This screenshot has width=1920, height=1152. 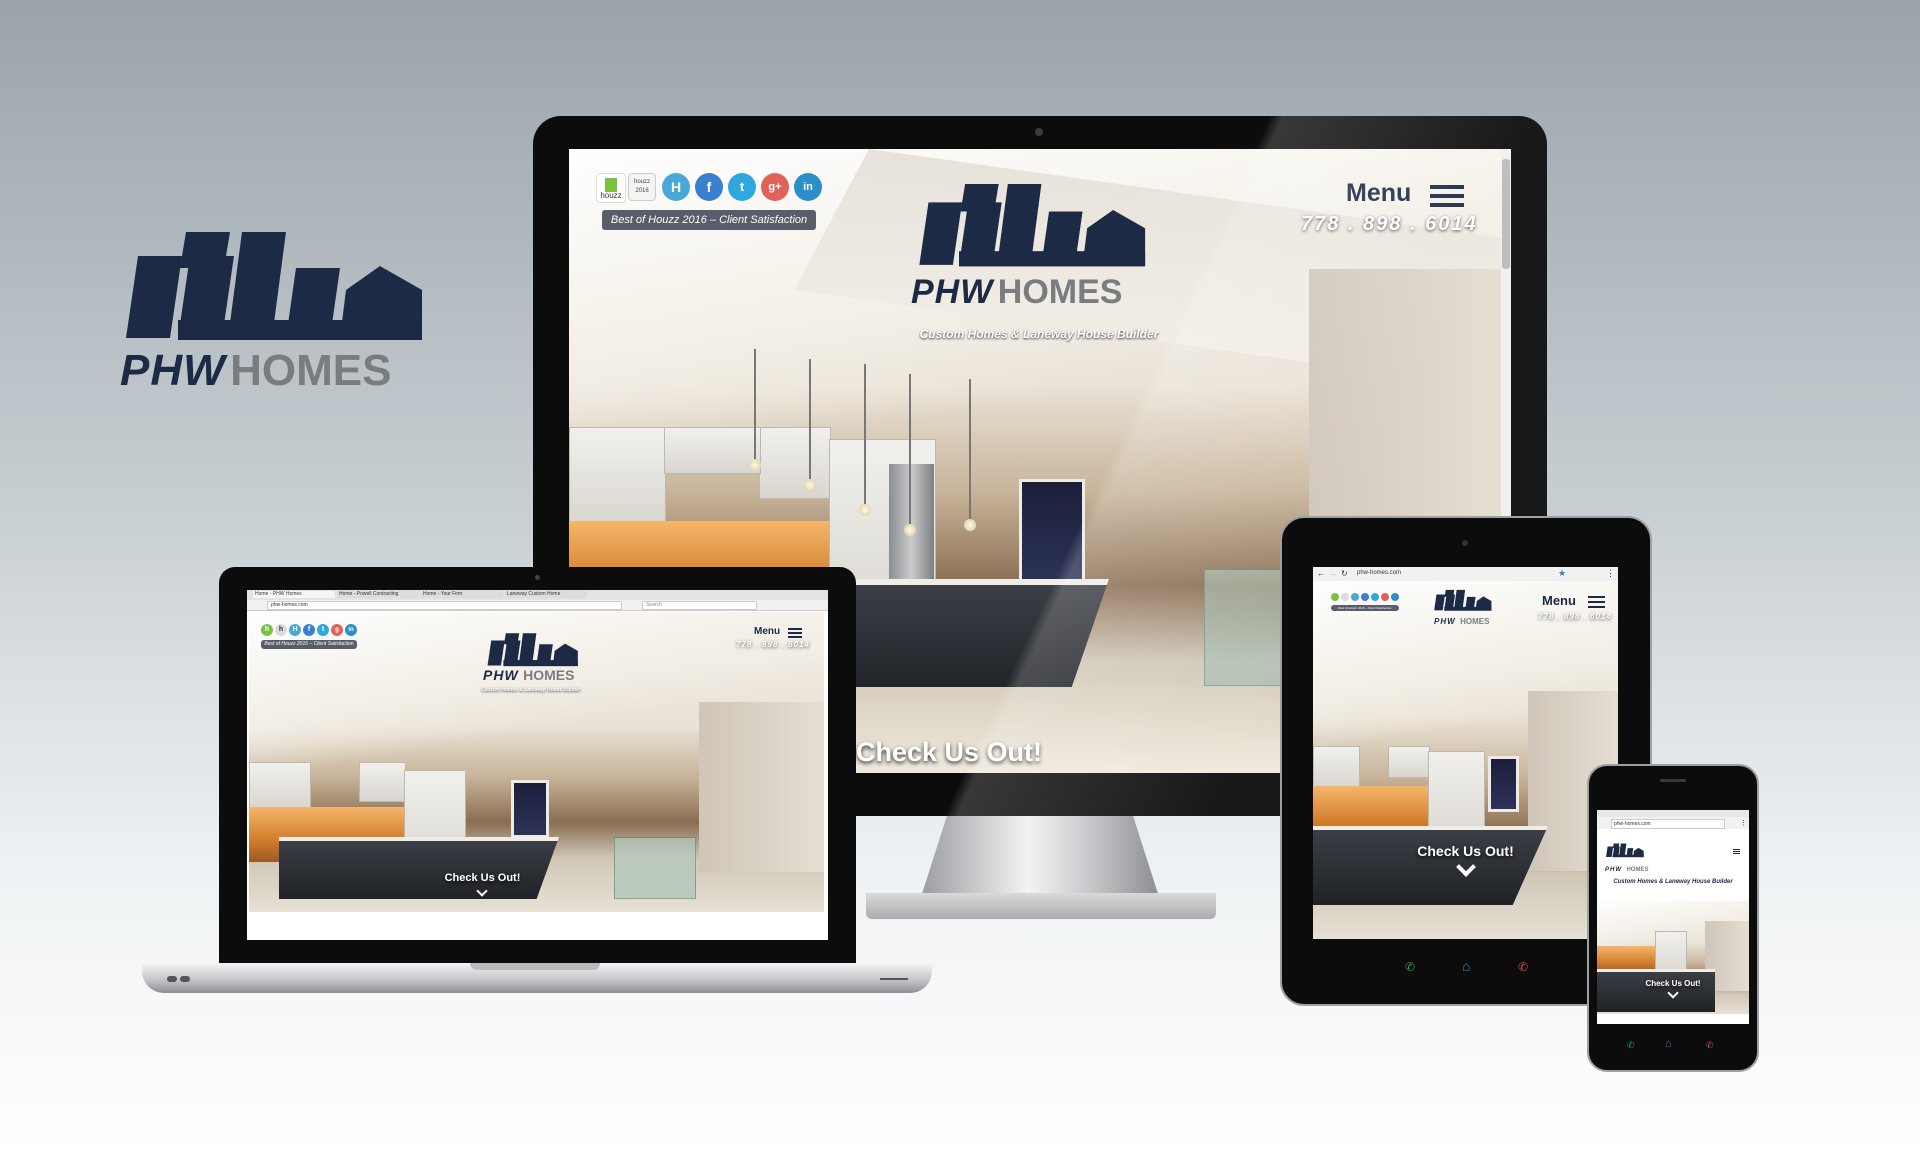 What do you see at coordinates (378, 594) in the screenshot?
I see `browser-tab: Home - Powell Contracting` at bounding box center [378, 594].